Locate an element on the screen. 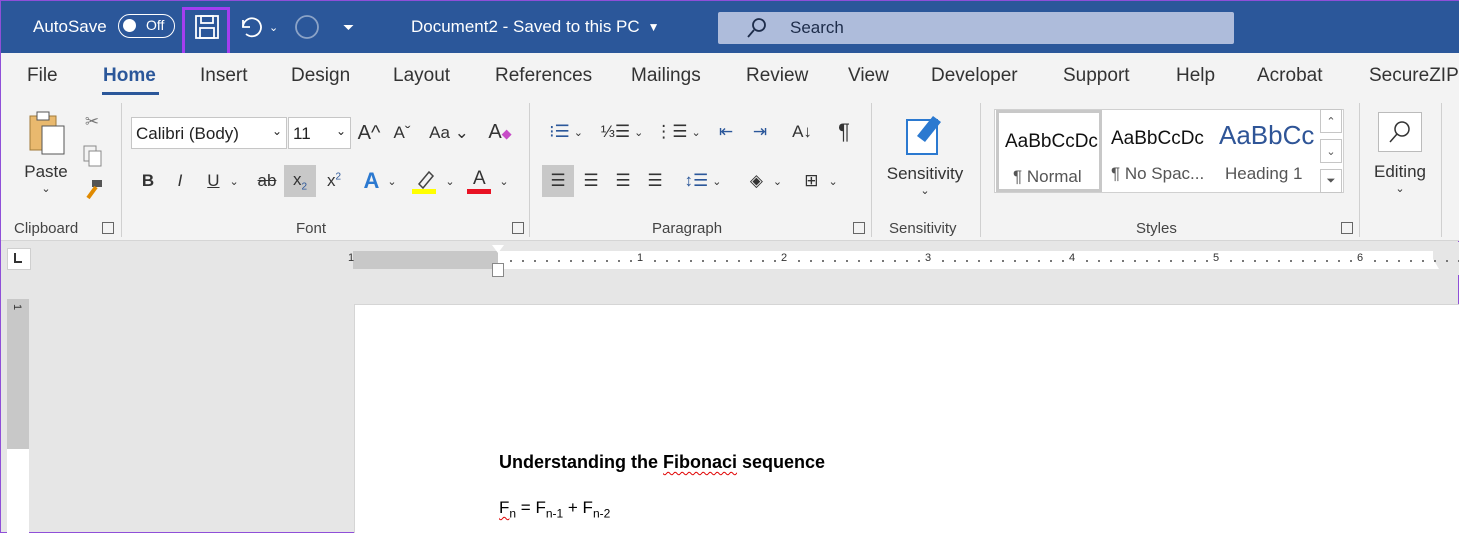 The width and height of the screenshot is (1459, 533). document-title: Document2 - Saved to this PC ▼ is located at coordinates (535, 27).